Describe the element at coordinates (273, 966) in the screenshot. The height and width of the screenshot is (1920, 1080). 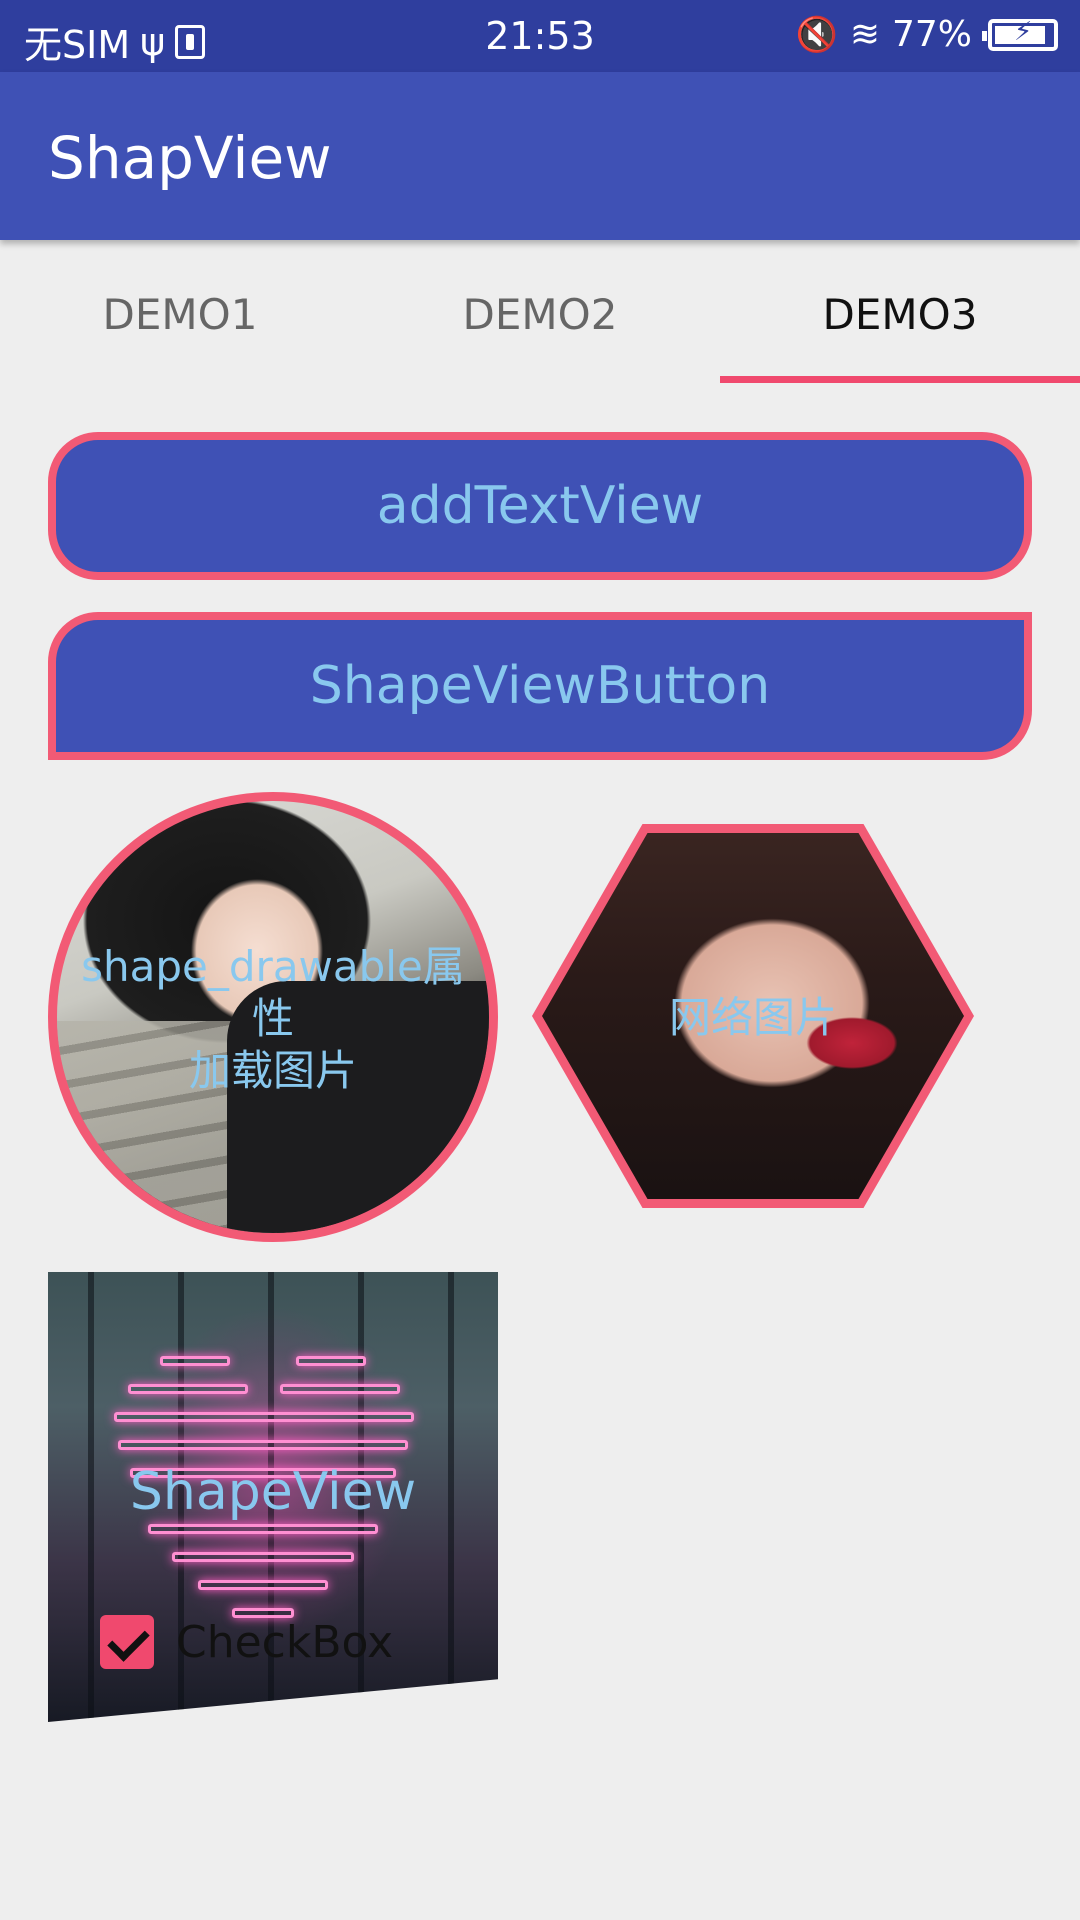
I see `circle-label-line1: shape_drawable属` at that location.